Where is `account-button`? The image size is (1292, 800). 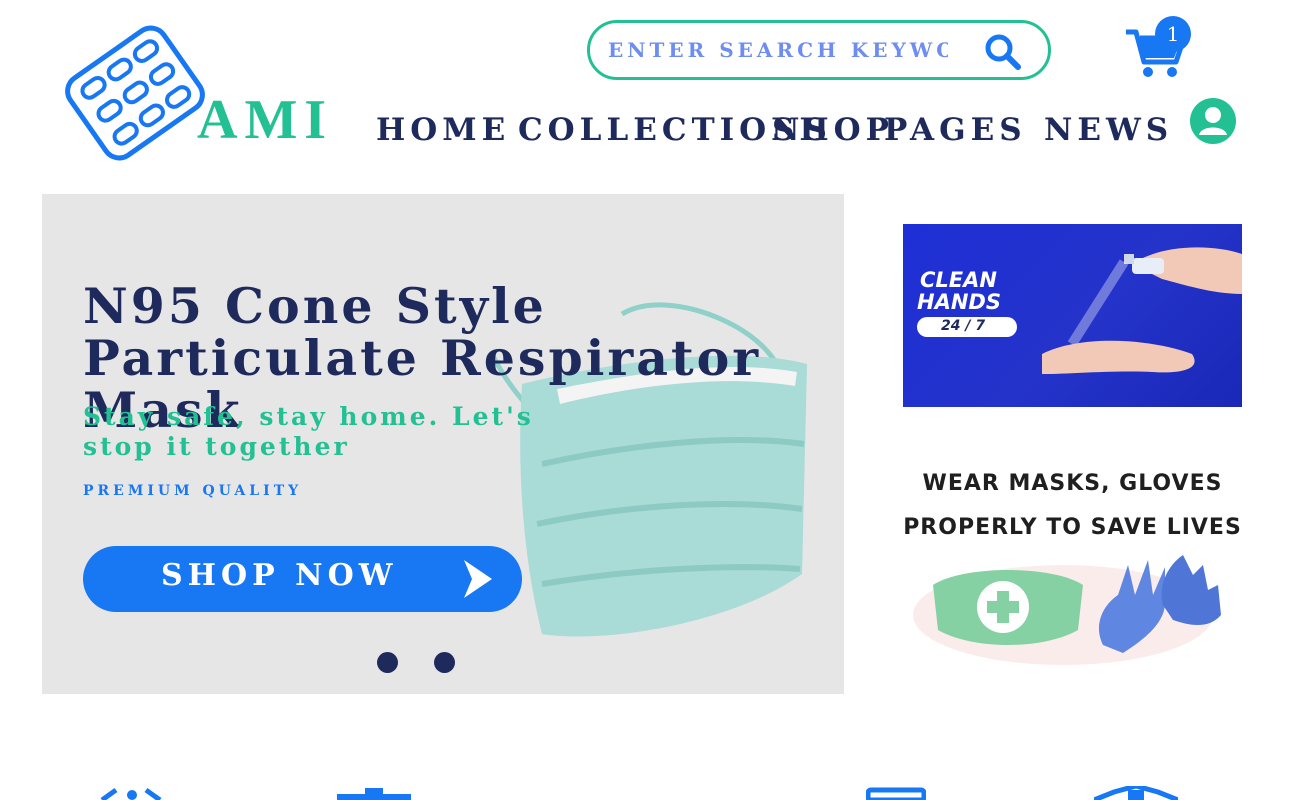
account-button is located at coordinates (1213, 121).